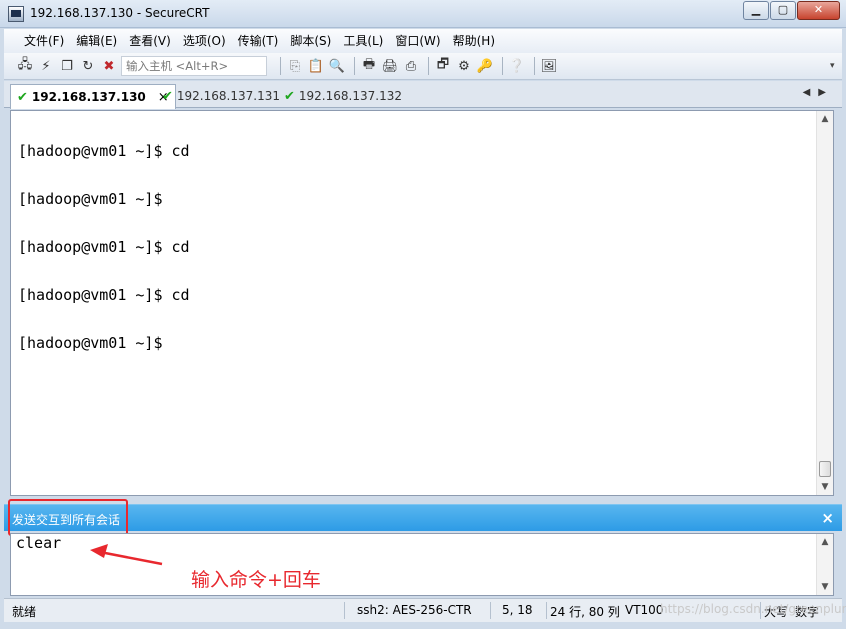  What do you see at coordinates (443, 66) in the screenshot?
I see `session-options-icon: 🗗` at bounding box center [443, 66].